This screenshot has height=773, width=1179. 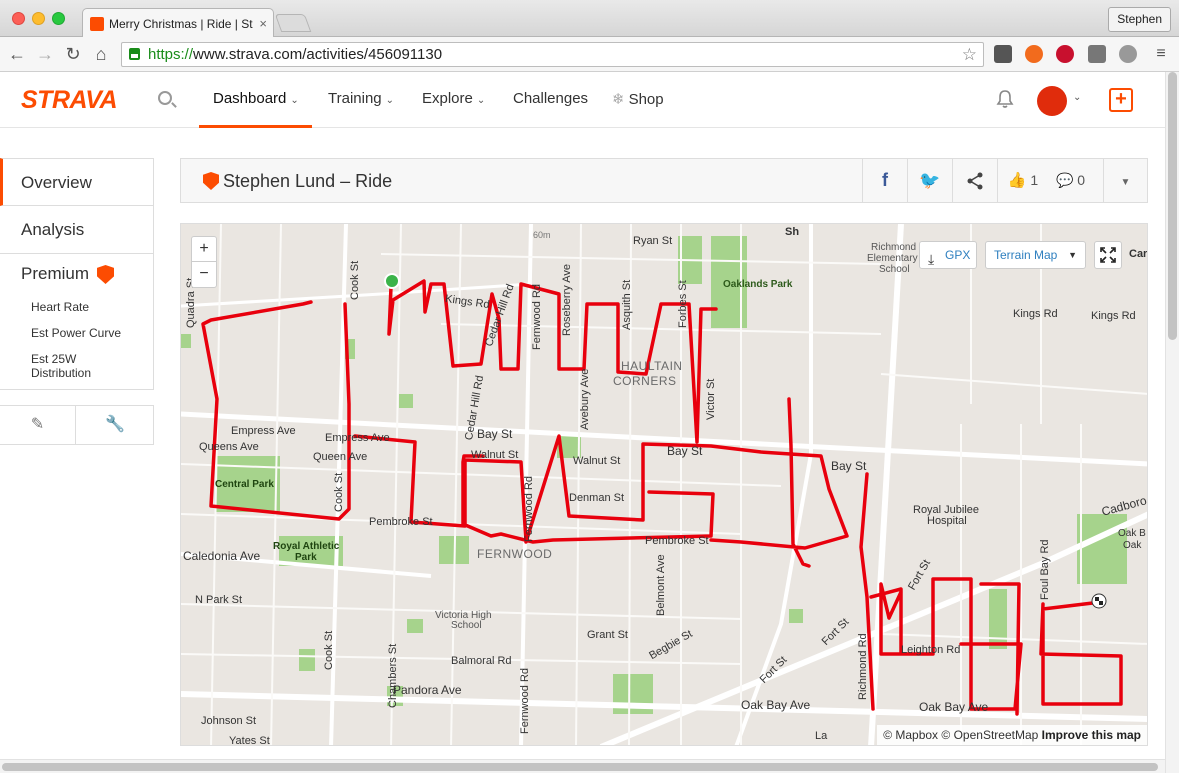 I want to click on film-extension-icon, so click(x=1128, y=54).